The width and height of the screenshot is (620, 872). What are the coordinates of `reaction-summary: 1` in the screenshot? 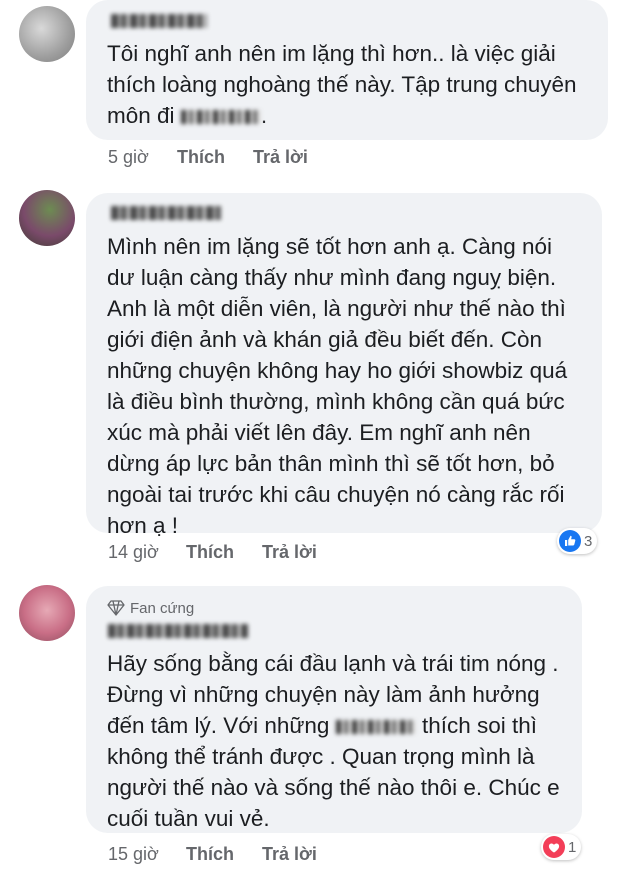 It's located at (561, 847).